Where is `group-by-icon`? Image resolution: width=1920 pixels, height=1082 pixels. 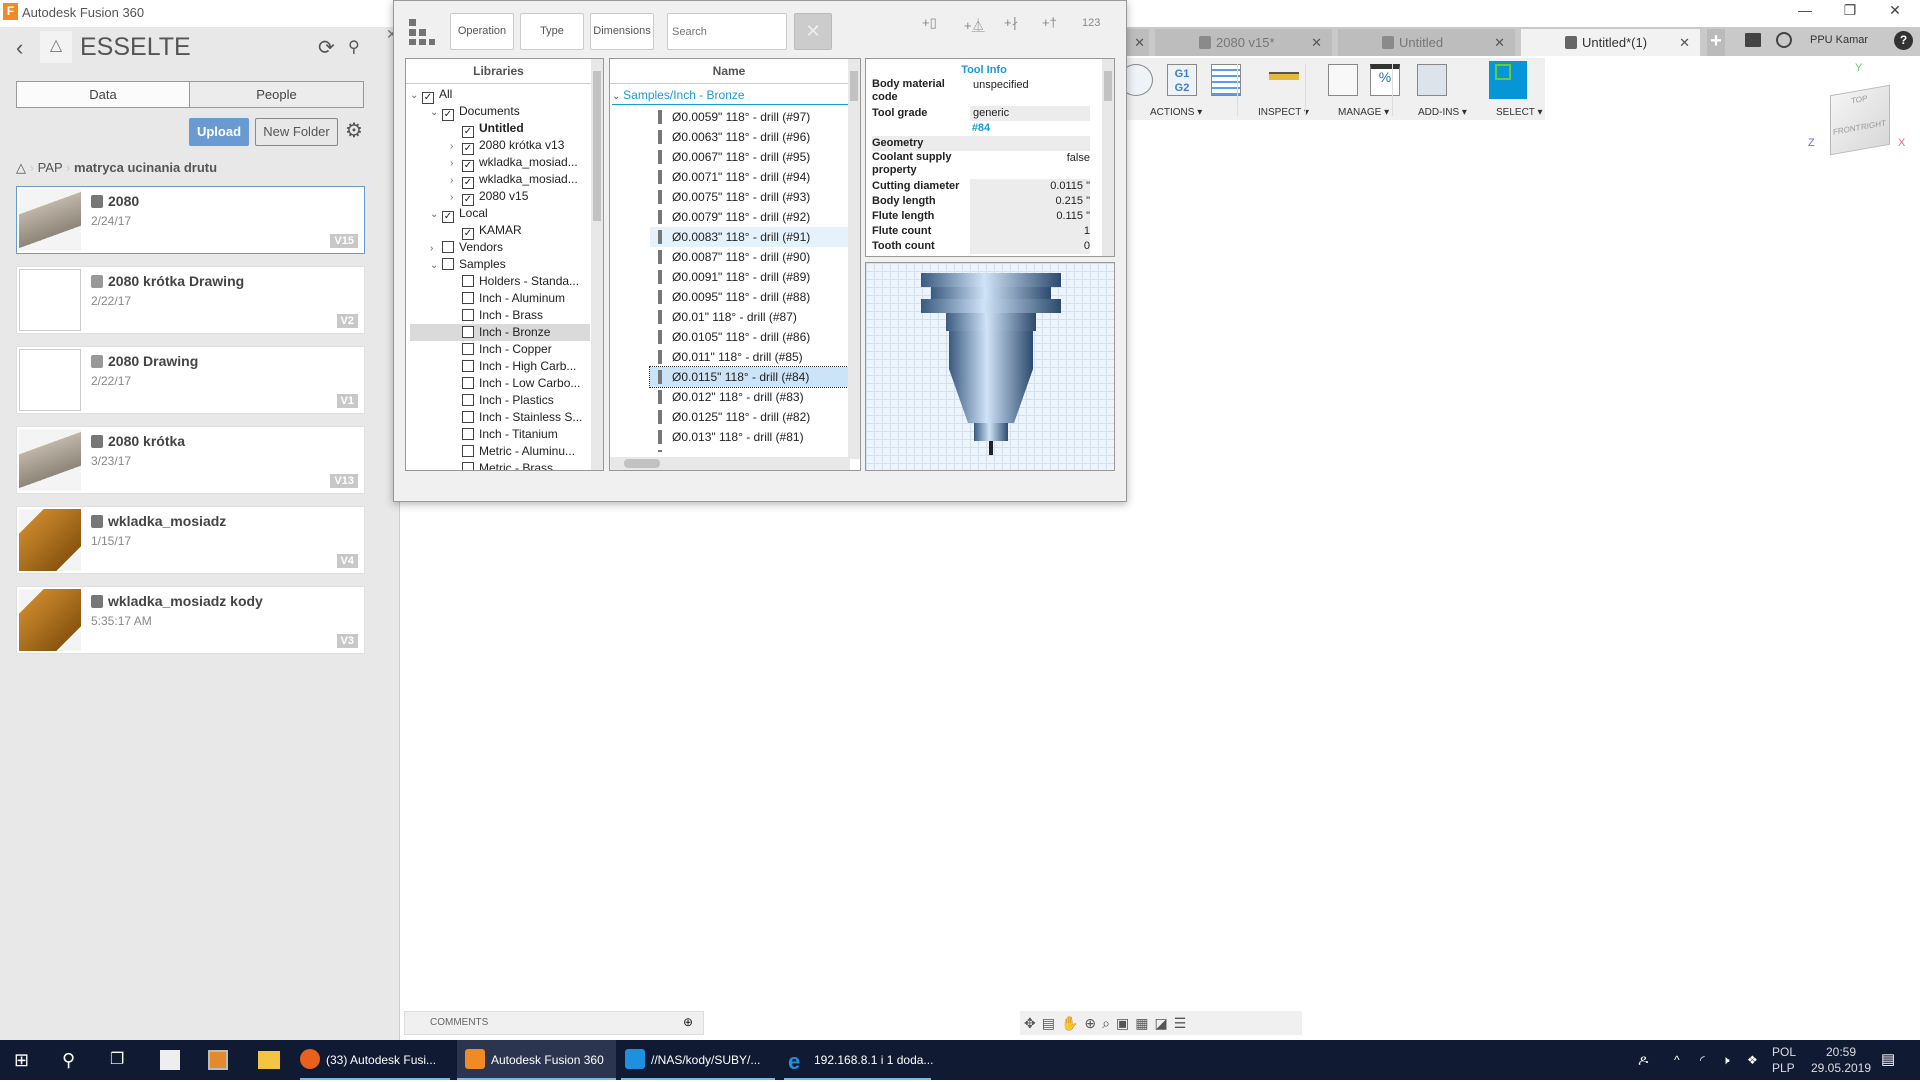
group-by-icon is located at coordinates (422, 32).